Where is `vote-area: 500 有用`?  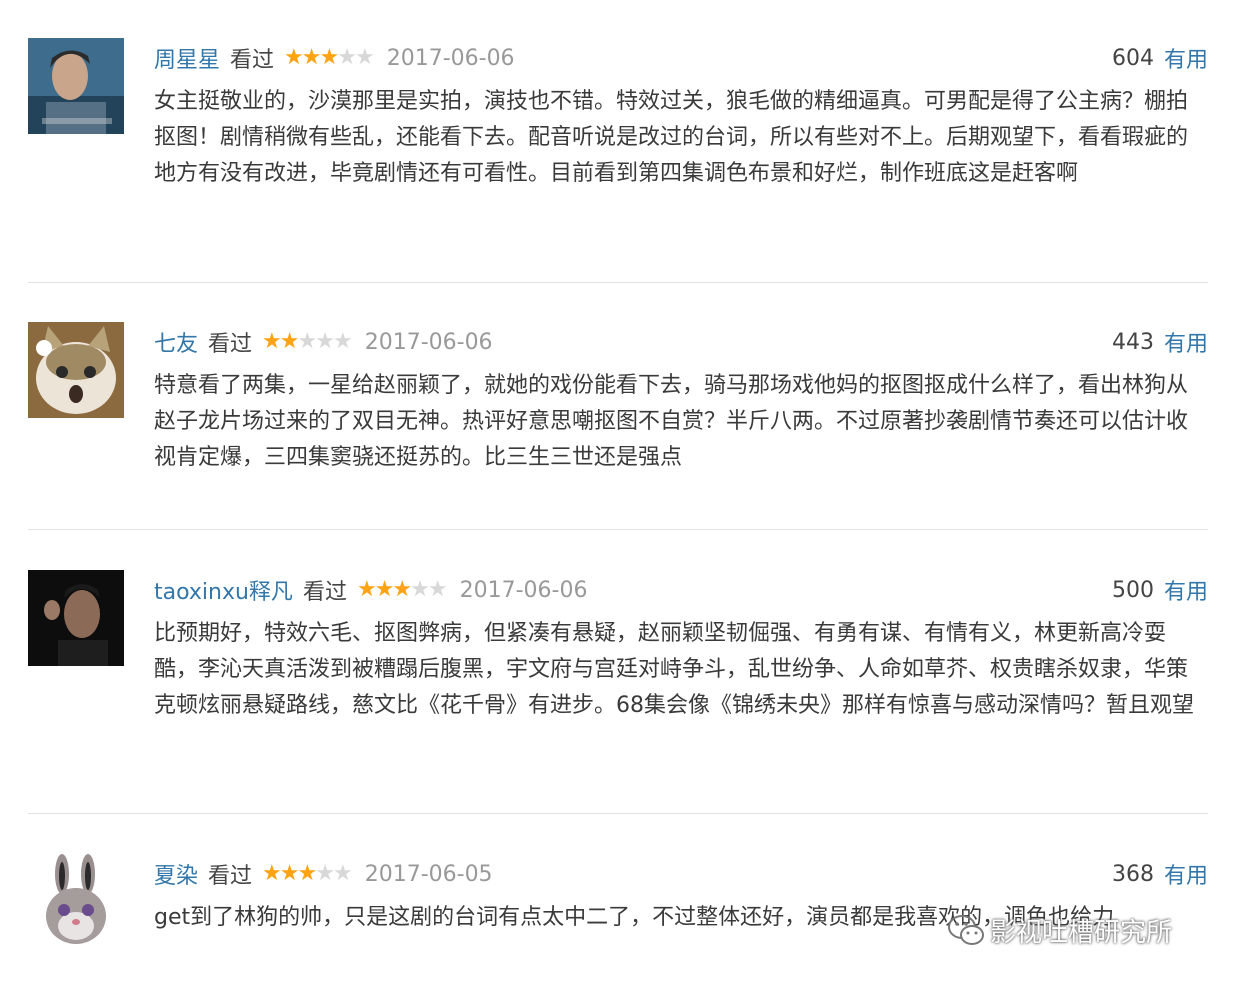 vote-area: 500 有用 is located at coordinates (1160, 590).